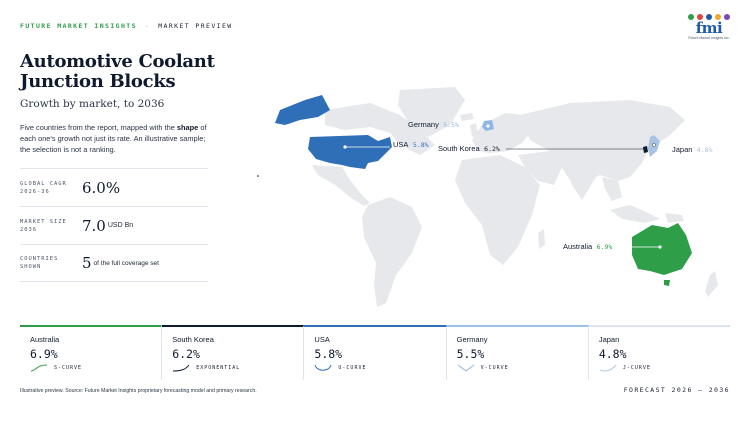 This screenshot has width=750, height=421. I want to click on card-curve-row: V-CURVE, so click(522, 368).